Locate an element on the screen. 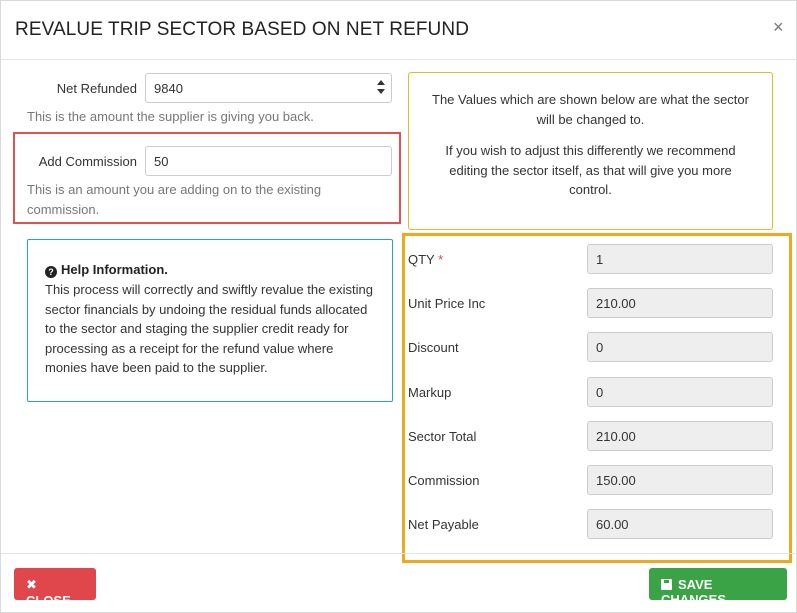 This screenshot has height=613, width=797. net-refunded-label: Net Refunded is located at coordinates (96, 88).